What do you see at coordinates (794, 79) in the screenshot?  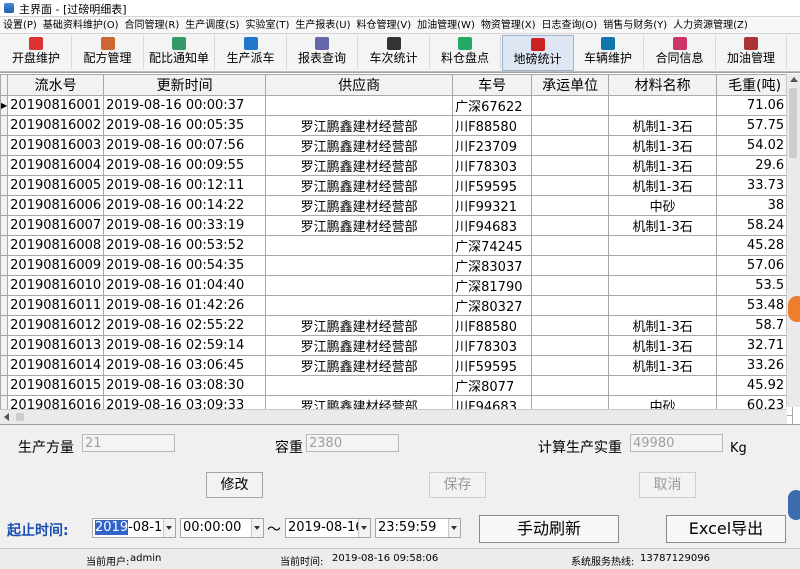 I see `scroll-up-icon` at bounding box center [794, 79].